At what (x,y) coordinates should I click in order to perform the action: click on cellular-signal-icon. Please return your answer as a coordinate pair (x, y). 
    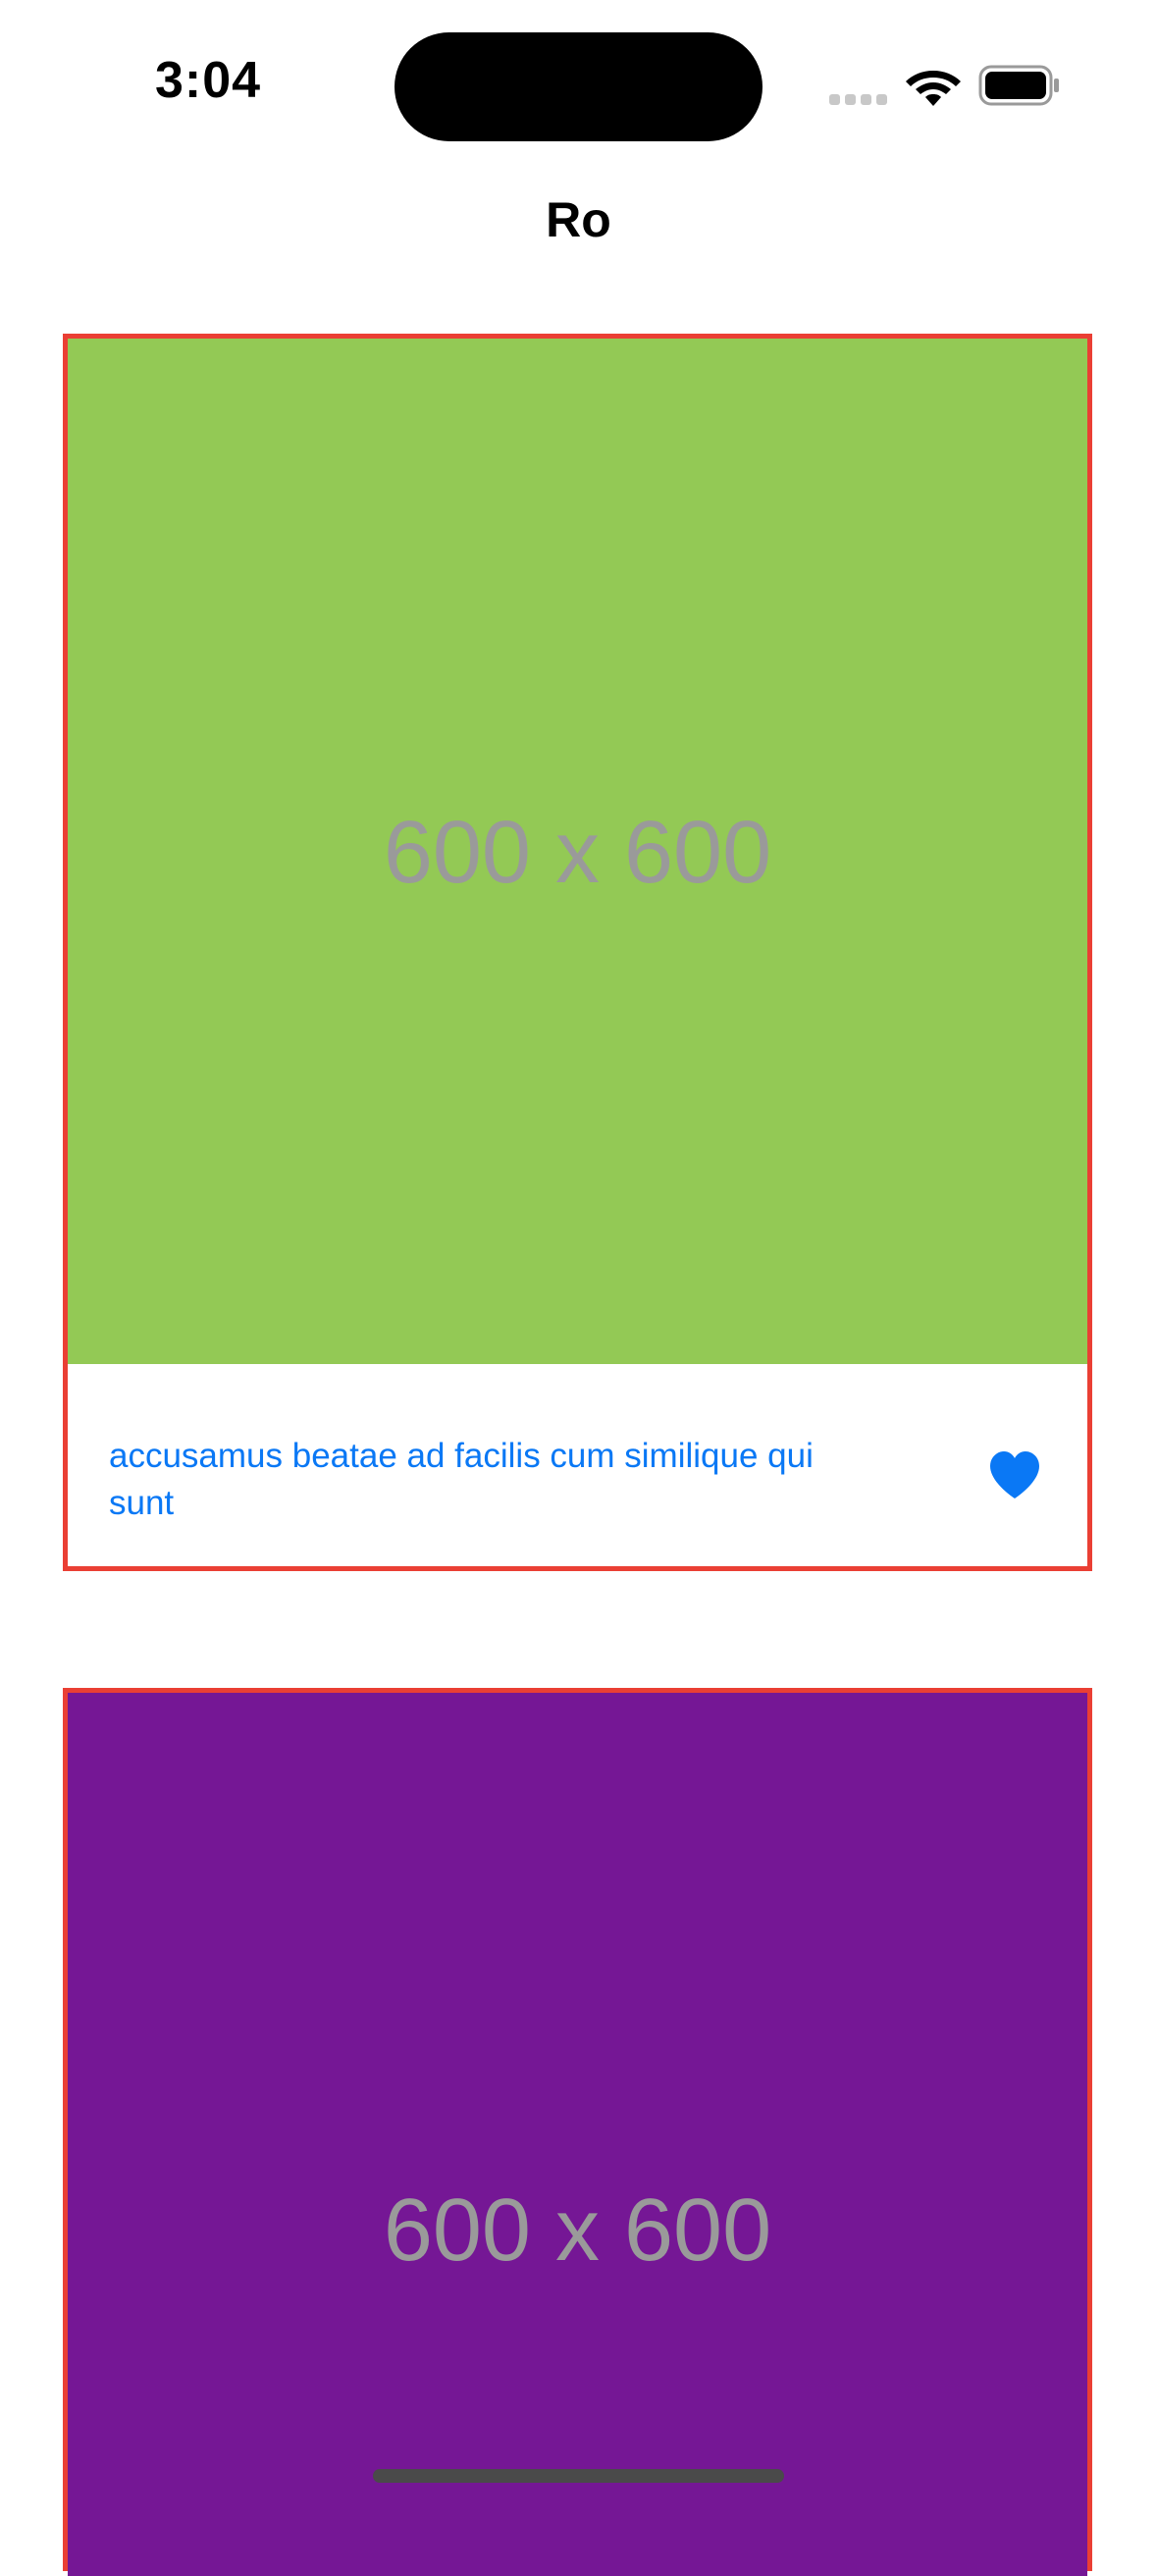
    Looking at the image, I should click on (858, 100).